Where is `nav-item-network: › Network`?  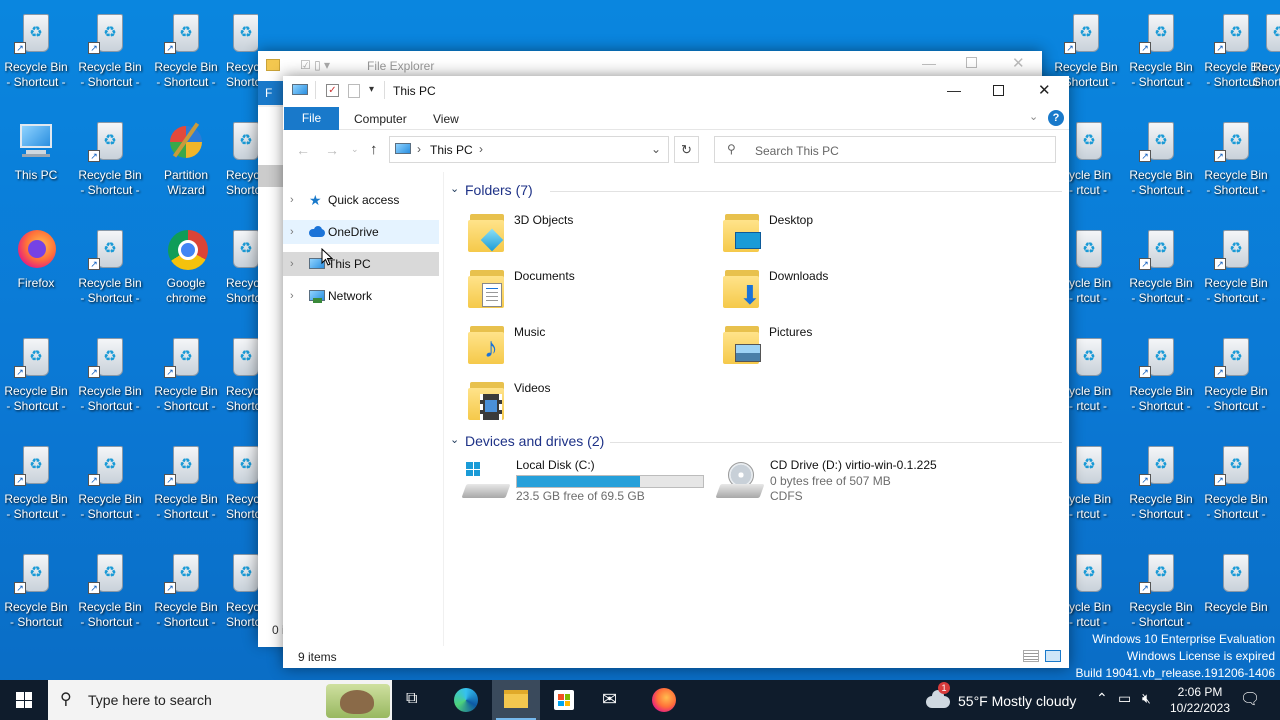 nav-item-network: › Network is located at coordinates (361, 296).